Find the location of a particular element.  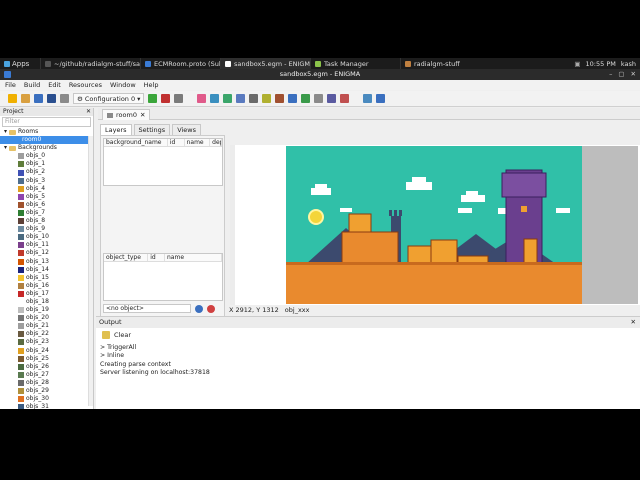

maximize-icon: ▢ is located at coordinates (621, 74).